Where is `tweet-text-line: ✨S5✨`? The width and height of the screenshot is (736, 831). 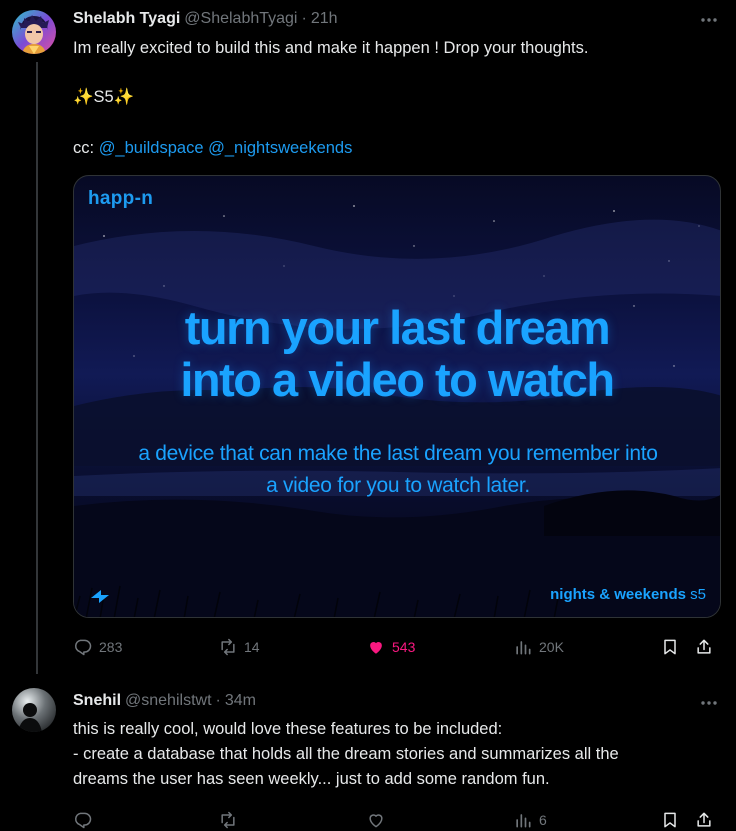
tweet-text-line: ✨S5✨ is located at coordinates (104, 97).